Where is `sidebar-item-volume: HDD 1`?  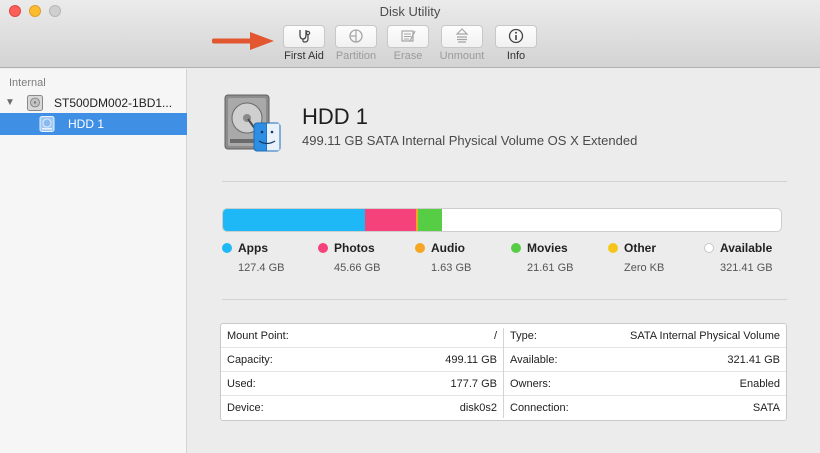 sidebar-item-volume: HDD 1 is located at coordinates (93, 124).